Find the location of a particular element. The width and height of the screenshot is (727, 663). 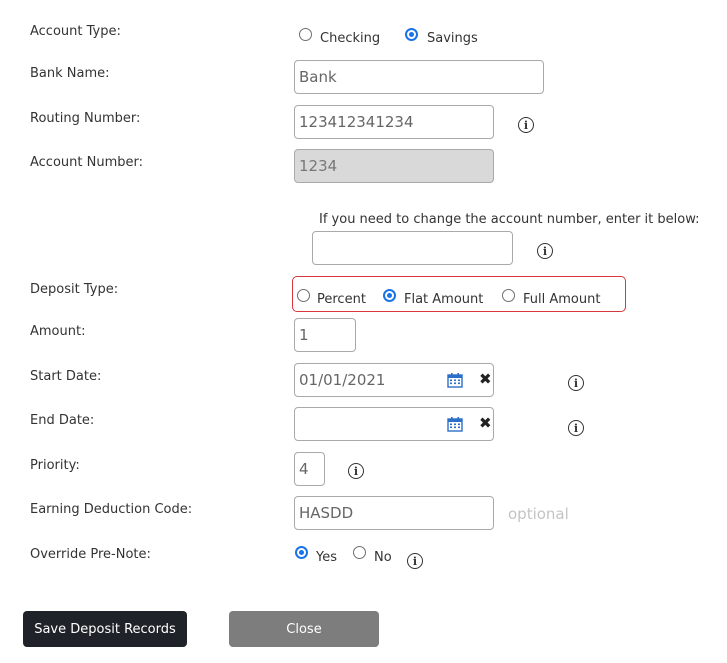

routing-number-label: Routing Number: is located at coordinates (85, 118).